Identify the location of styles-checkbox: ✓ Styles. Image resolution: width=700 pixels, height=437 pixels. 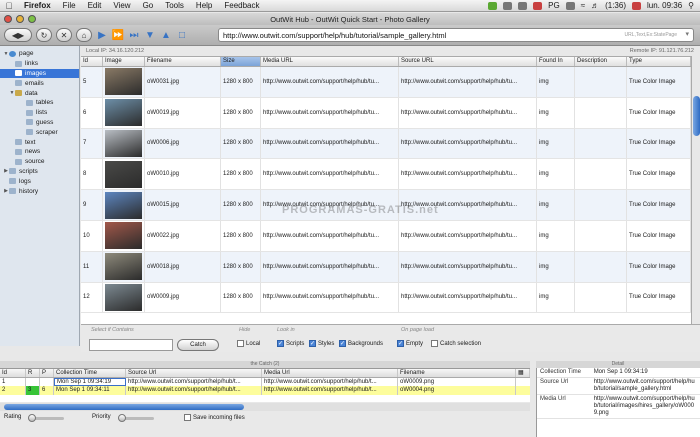
(321, 343).